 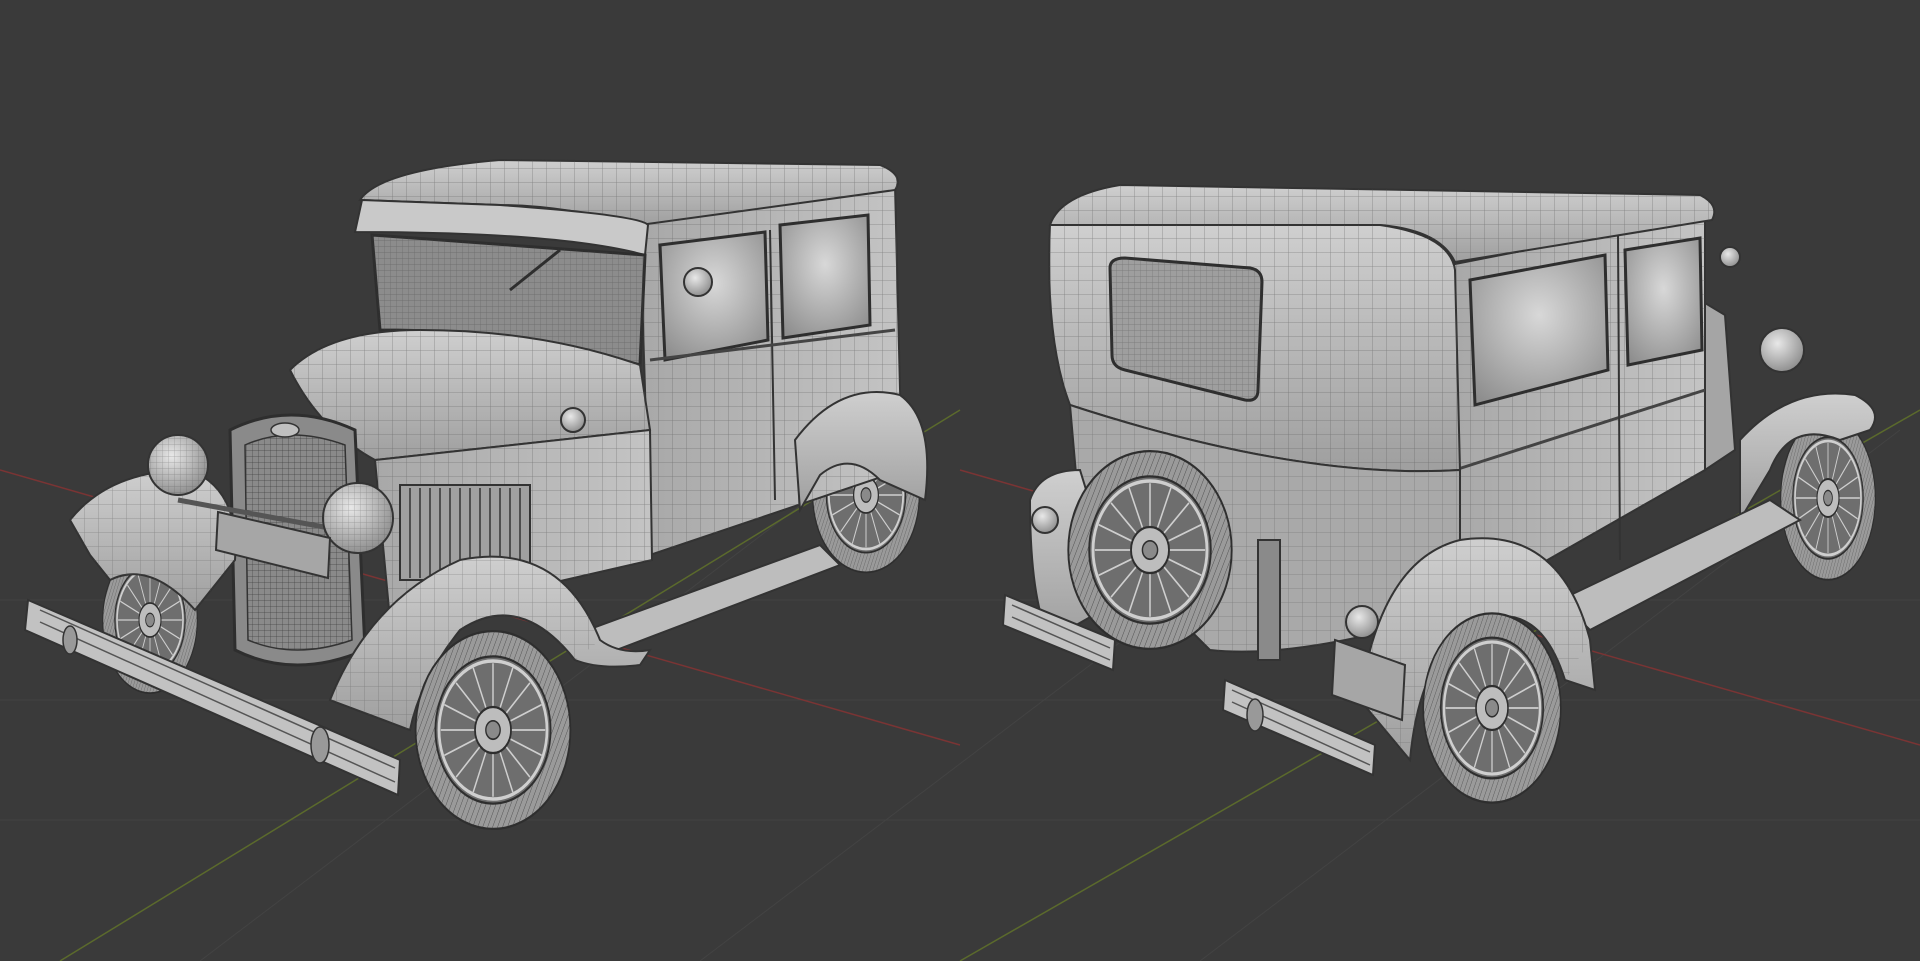 What do you see at coordinates (1045, 520) in the screenshot?
I see `tail-lamp-left` at bounding box center [1045, 520].